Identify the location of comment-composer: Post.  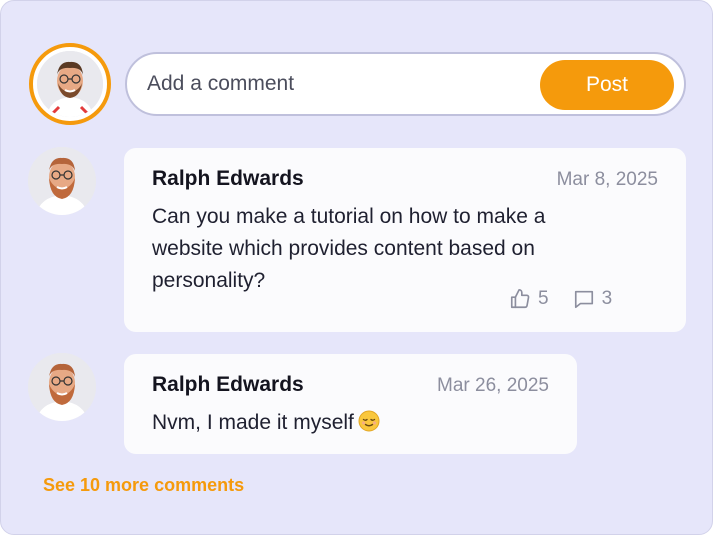
(405, 84).